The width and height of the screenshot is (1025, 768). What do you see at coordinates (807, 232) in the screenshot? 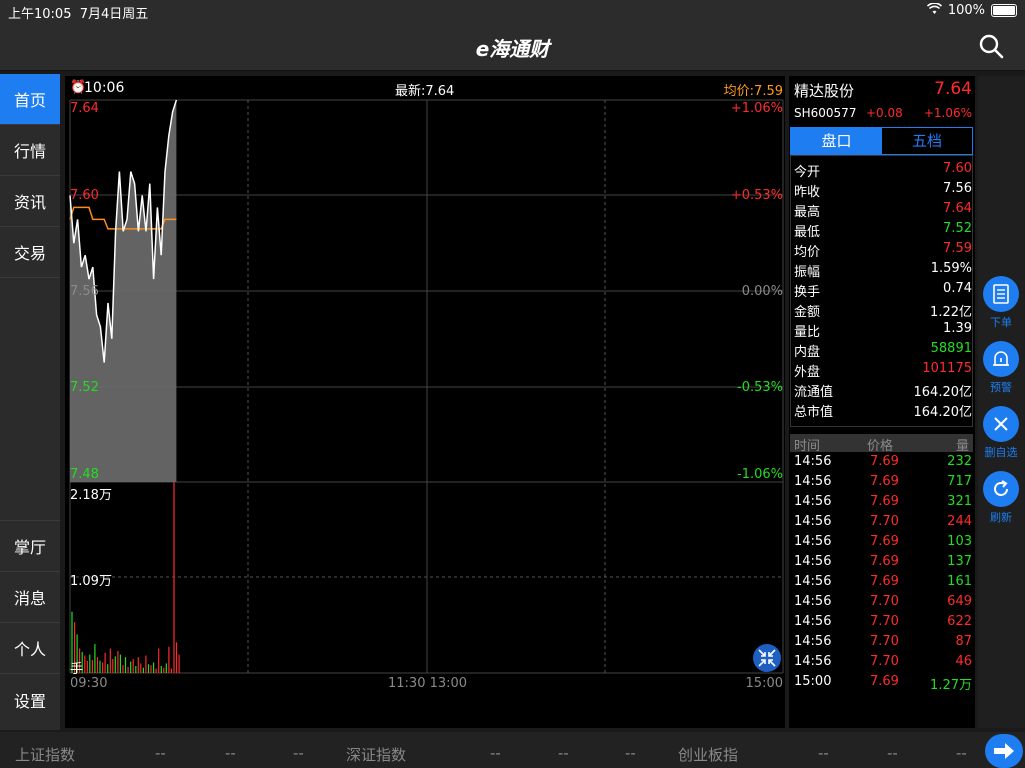
I see `quote-row-label: 最低` at bounding box center [807, 232].